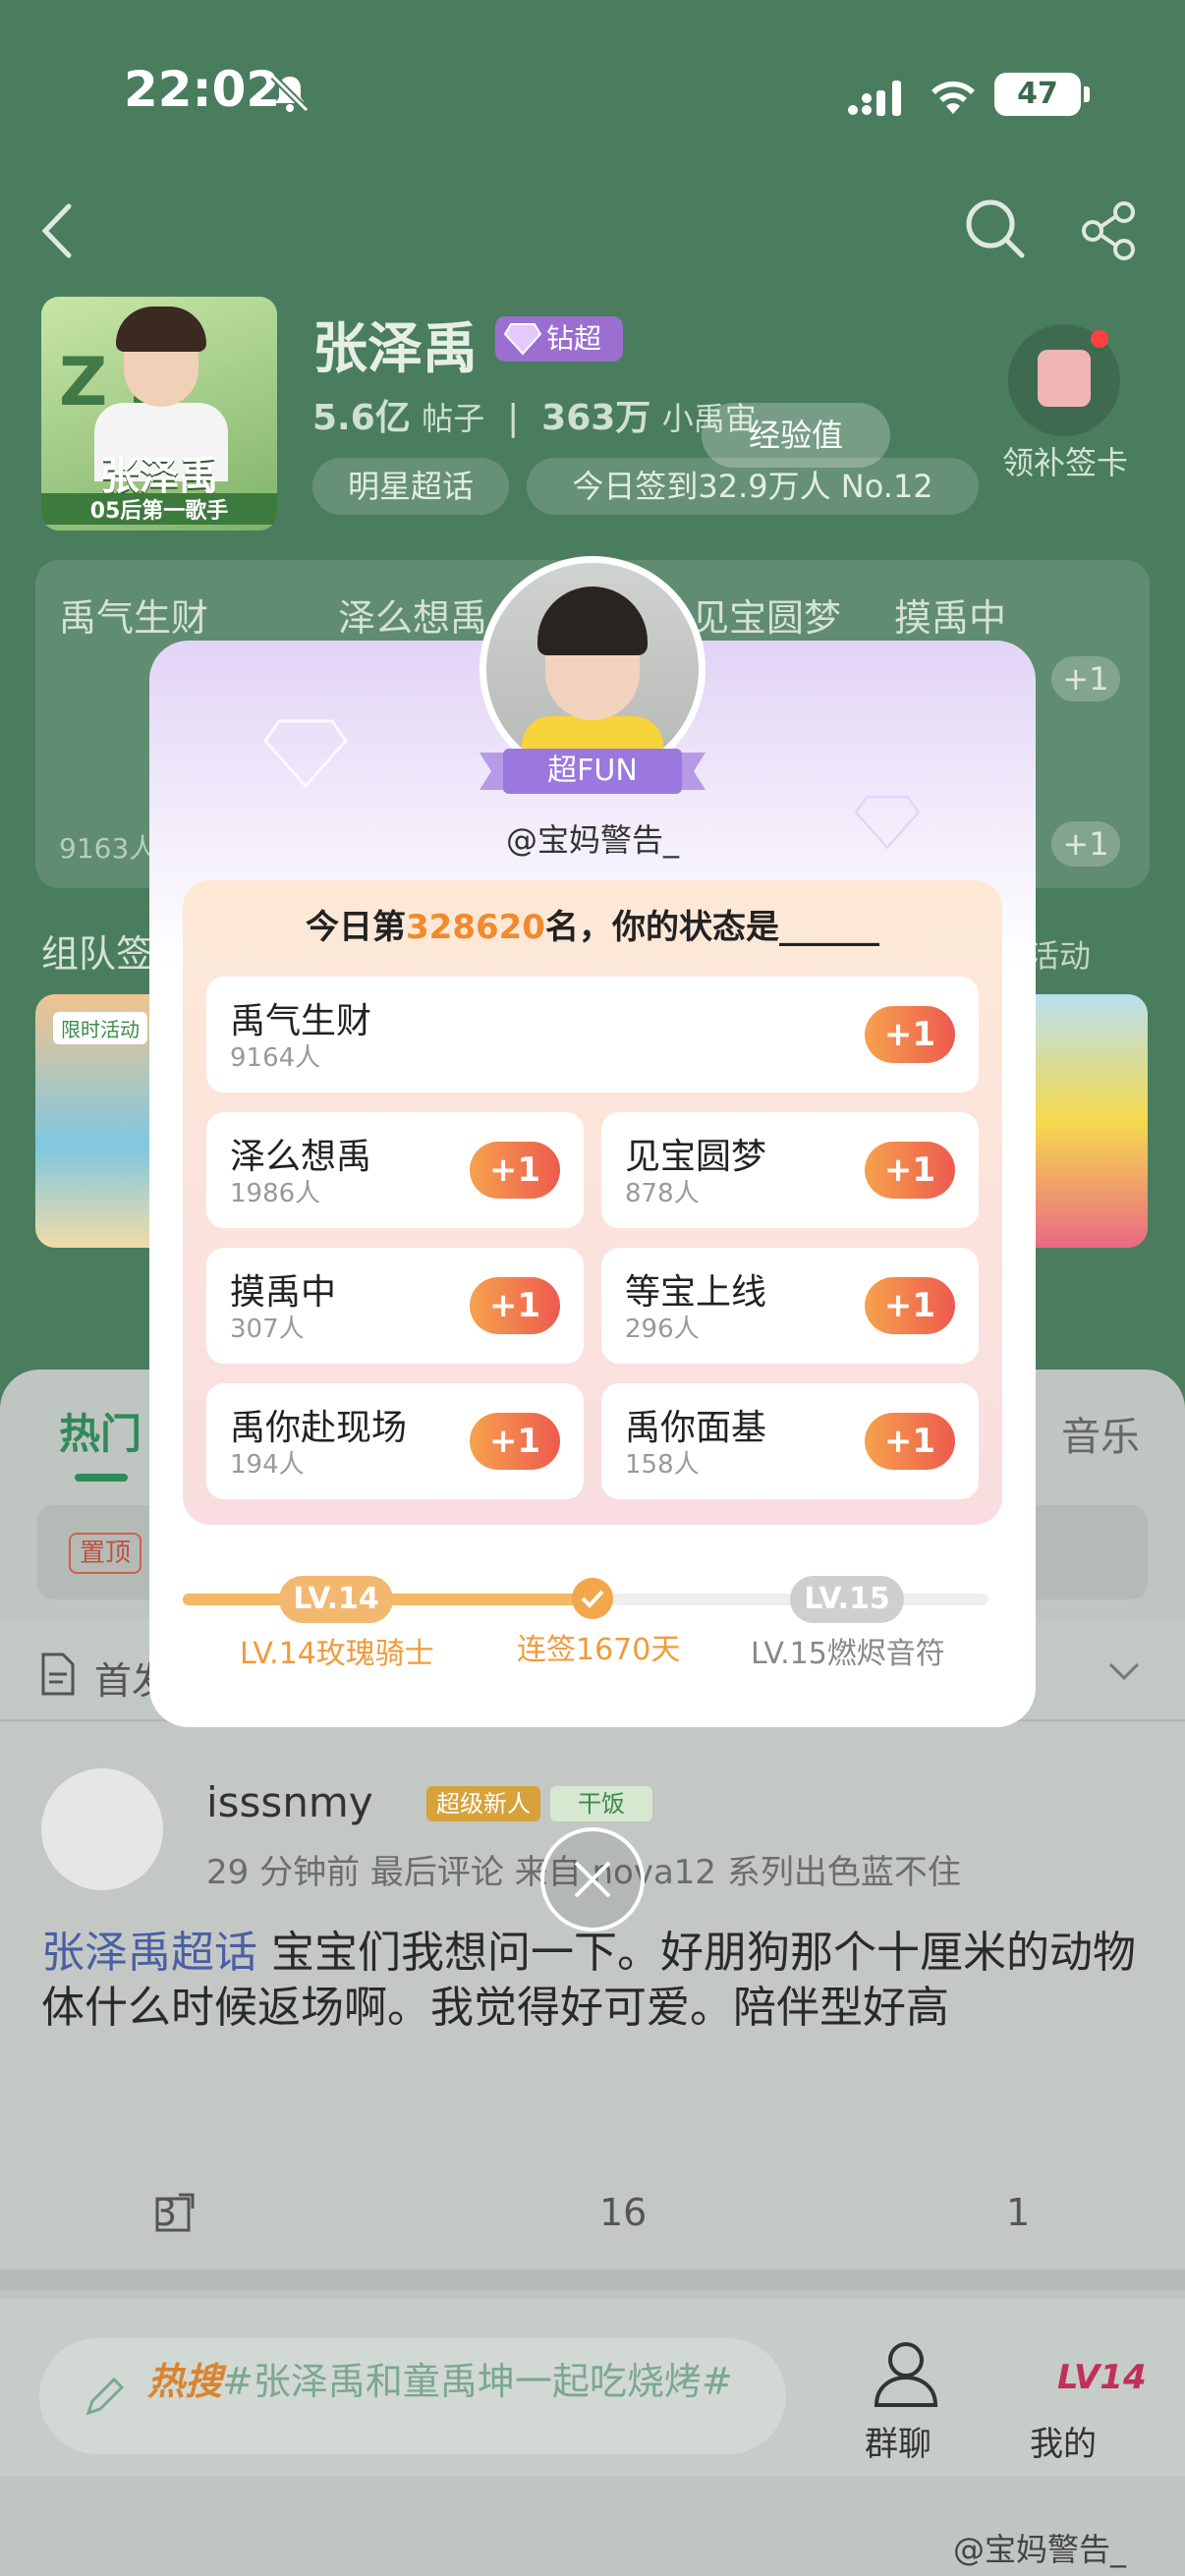  What do you see at coordinates (159, 509) in the screenshot?
I see `cover-subtitle: 05后第一歌手` at bounding box center [159, 509].